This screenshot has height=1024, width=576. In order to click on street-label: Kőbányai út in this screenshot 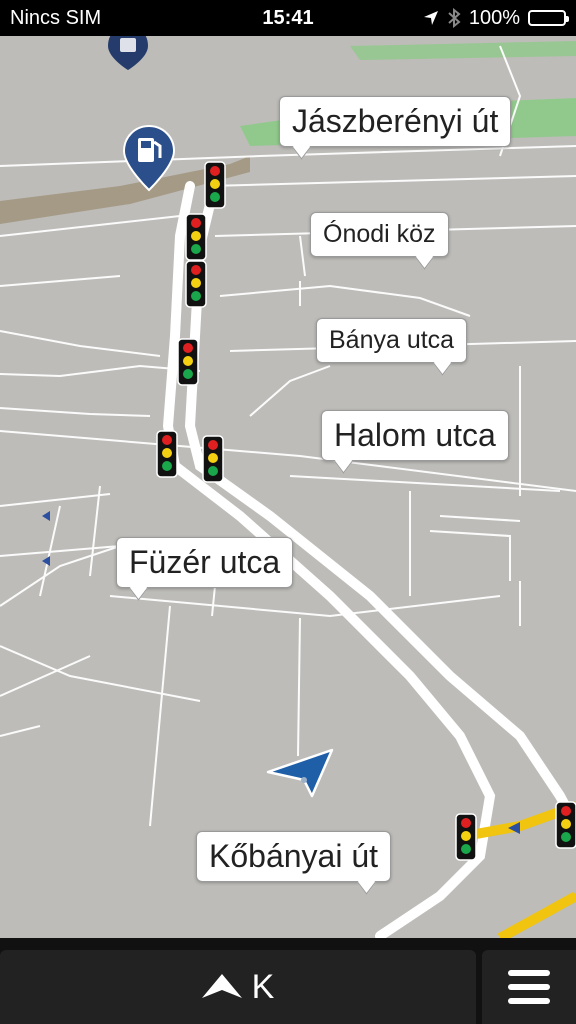, I will do `click(294, 856)`.